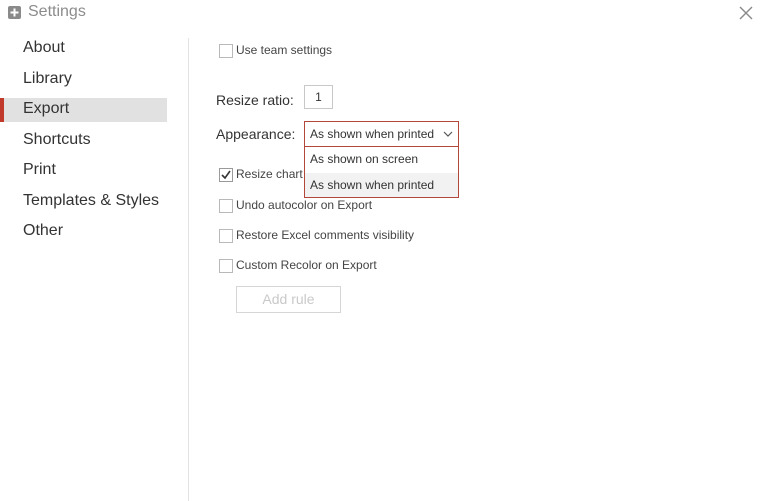 This screenshot has height=501, width=769. What do you see at coordinates (304, 205) in the screenshot?
I see `undo-autocolor-label: Undo autocolor on Export` at bounding box center [304, 205].